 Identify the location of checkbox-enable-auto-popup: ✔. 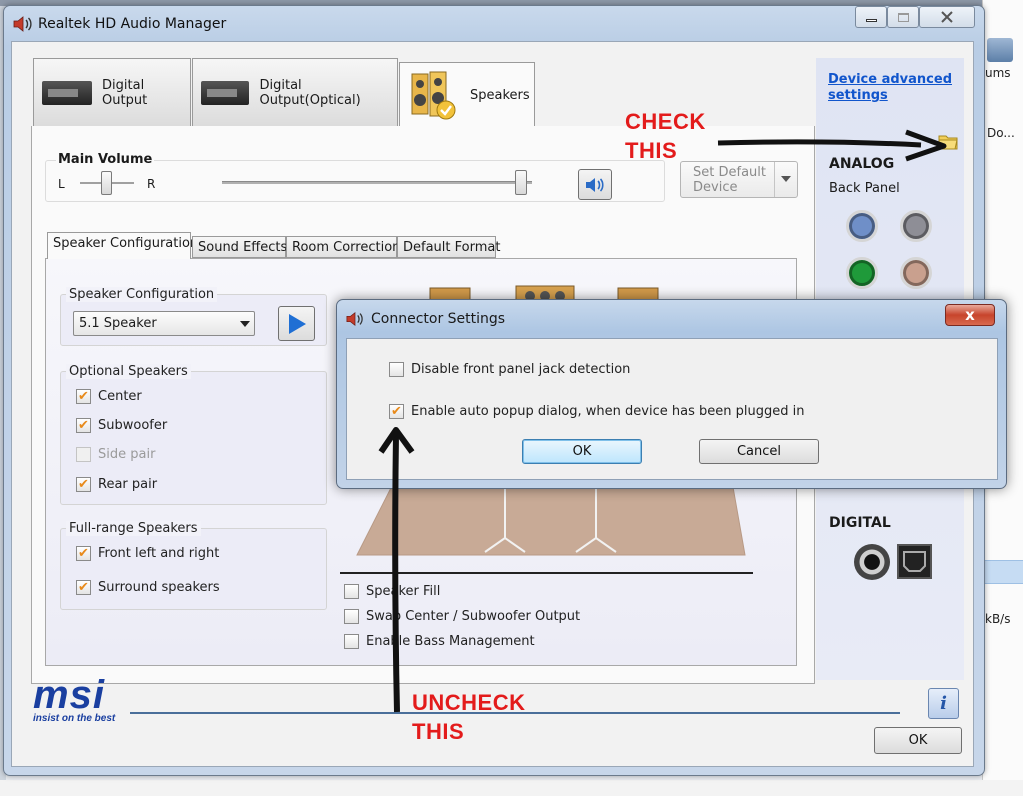
(396, 411).